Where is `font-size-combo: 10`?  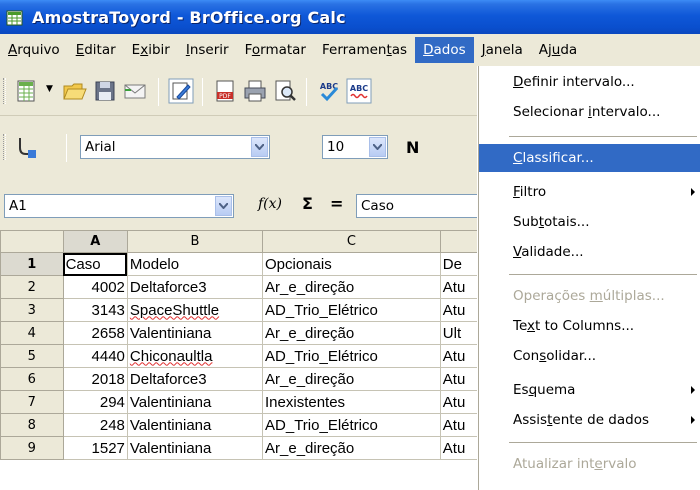
font-size-combo: 10 is located at coordinates (355, 147).